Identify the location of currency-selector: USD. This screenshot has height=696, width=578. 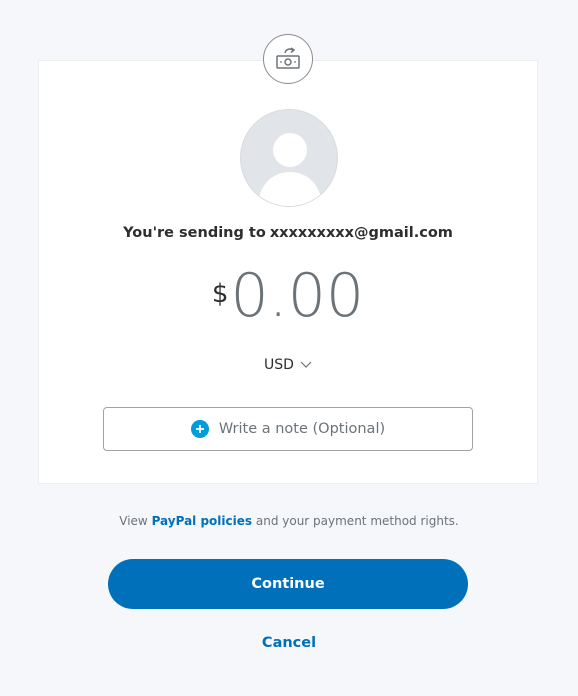
(288, 365).